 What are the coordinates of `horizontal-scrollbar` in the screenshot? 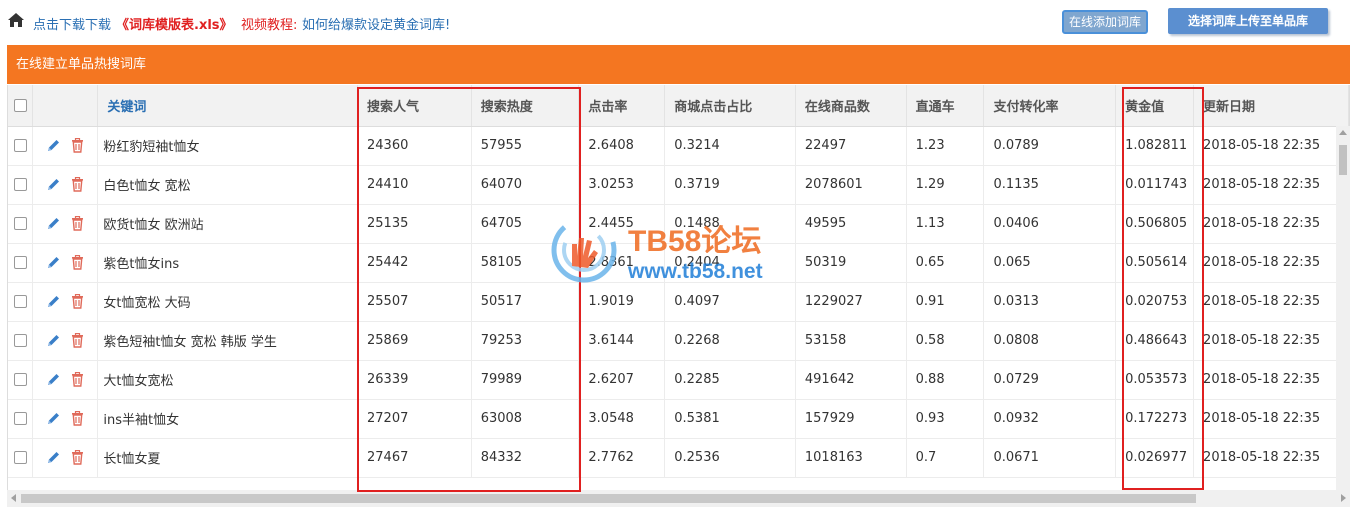 It's located at (678, 498).